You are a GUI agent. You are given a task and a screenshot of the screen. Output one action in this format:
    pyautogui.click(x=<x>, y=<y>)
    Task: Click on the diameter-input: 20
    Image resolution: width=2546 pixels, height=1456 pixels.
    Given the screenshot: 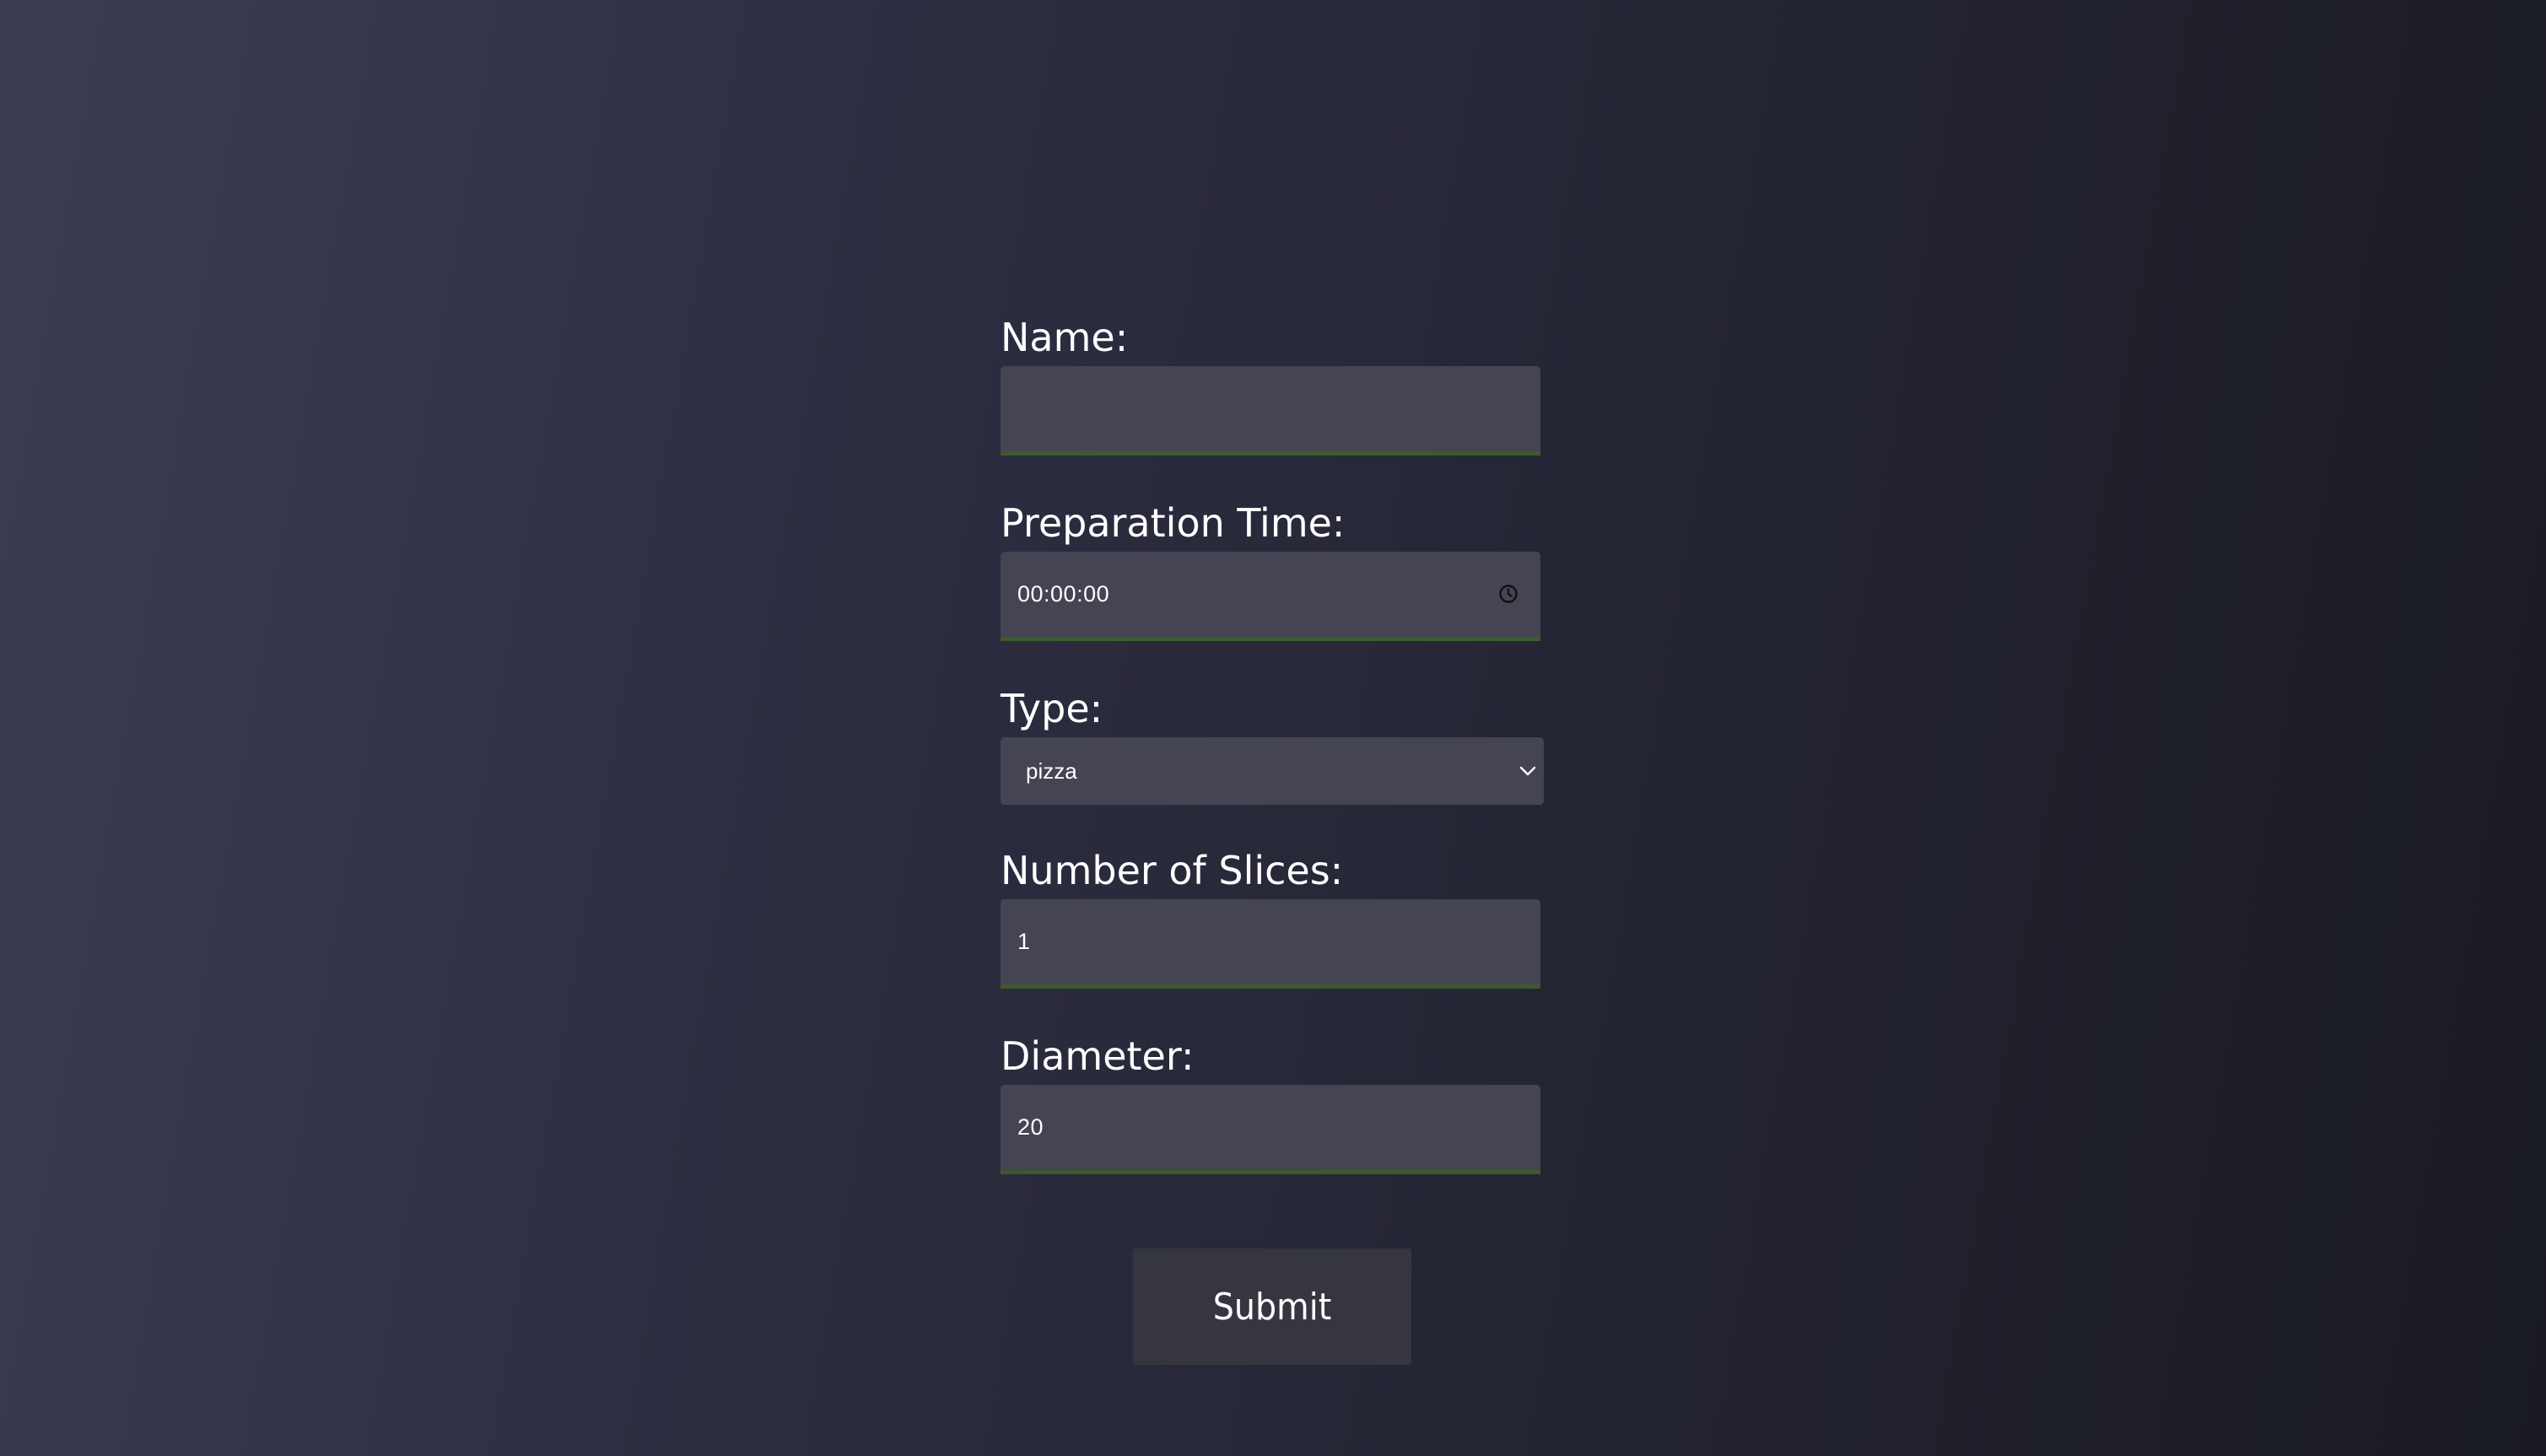 What is the action you would take?
    pyautogui.click(x=1270, y=1129)
    